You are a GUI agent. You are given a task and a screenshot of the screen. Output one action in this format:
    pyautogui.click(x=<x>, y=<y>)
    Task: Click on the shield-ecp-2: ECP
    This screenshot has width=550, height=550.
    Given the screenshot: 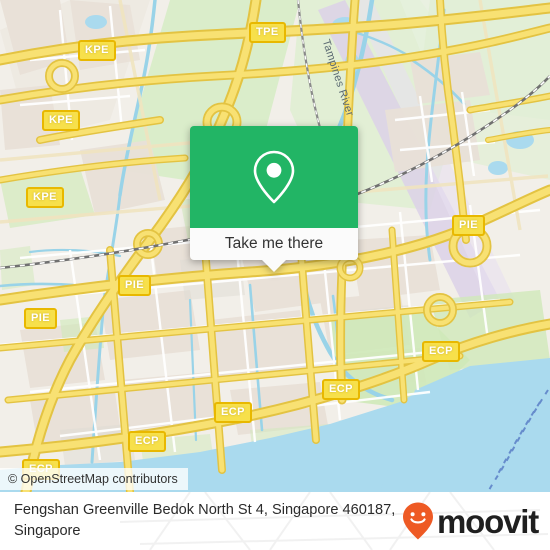 What is the action you would take?
    pyautogui.click(x=341, y=389)
    